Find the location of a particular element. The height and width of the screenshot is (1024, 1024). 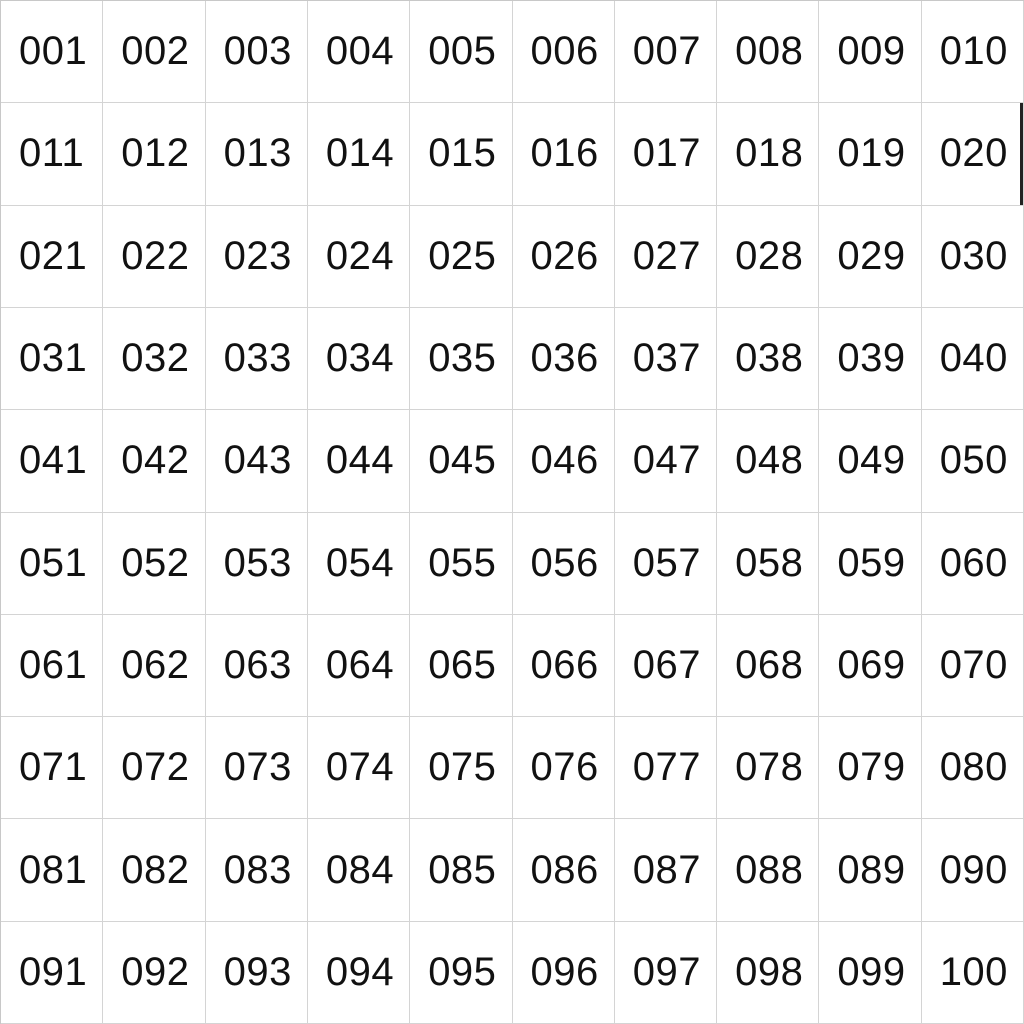

grid-cell: 027 is located at coordinates (666, 256).